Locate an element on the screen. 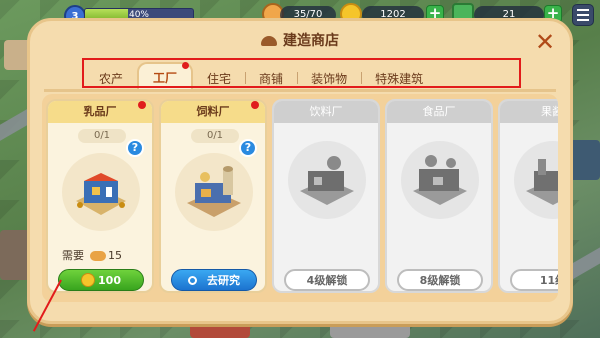 The width and height of the screenshot is (600, 338). beverage-building-image is located at coordinates (327, 180).